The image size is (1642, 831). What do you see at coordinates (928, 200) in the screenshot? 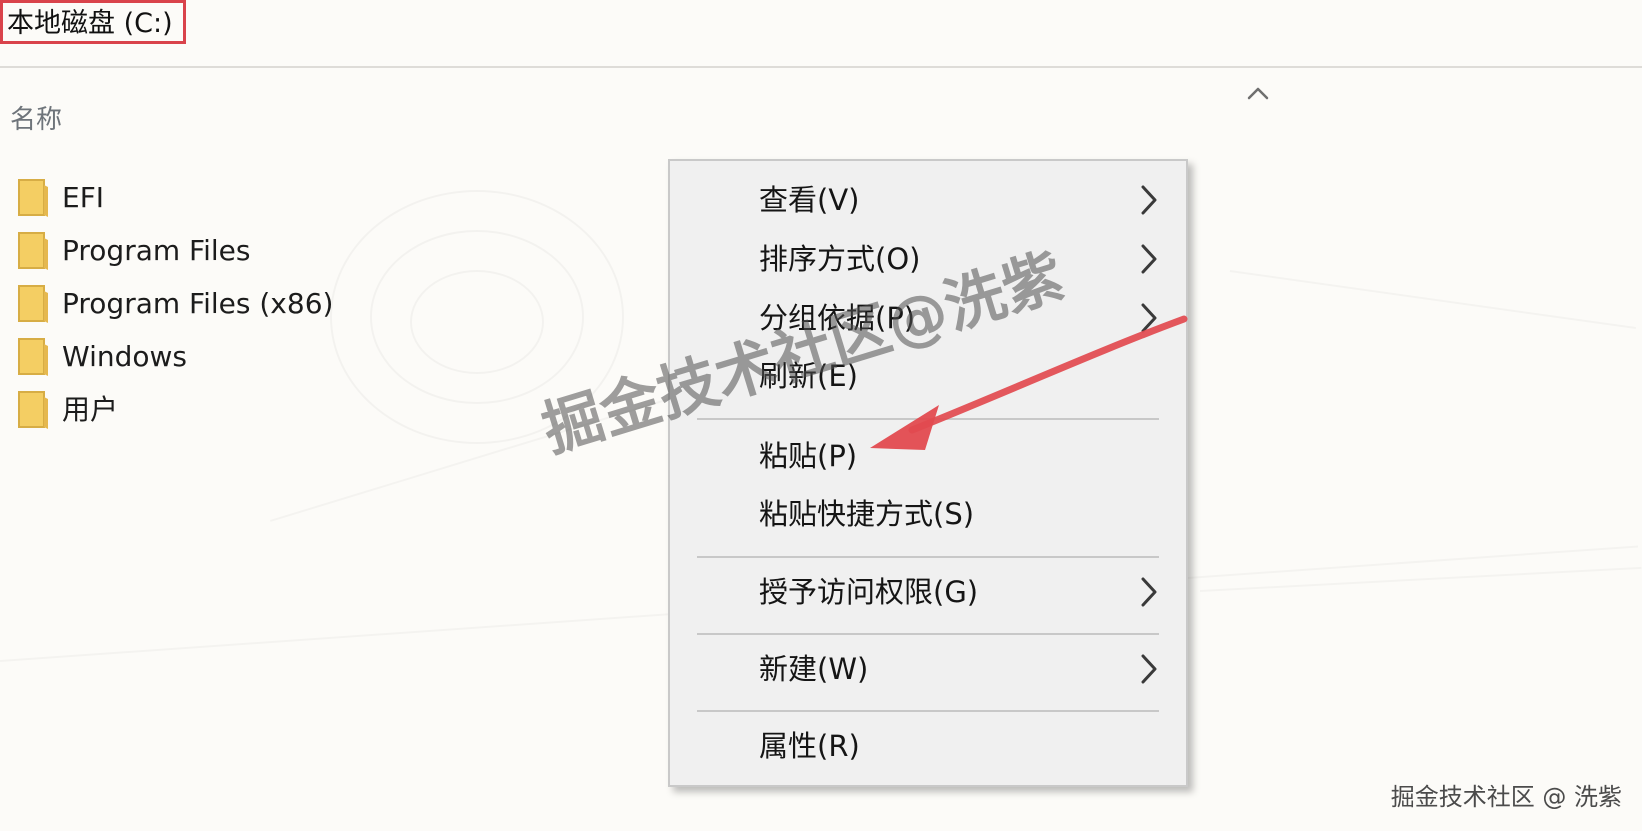
I see `menu-item-view: 查看(V)` at bounding box center [928, 200].